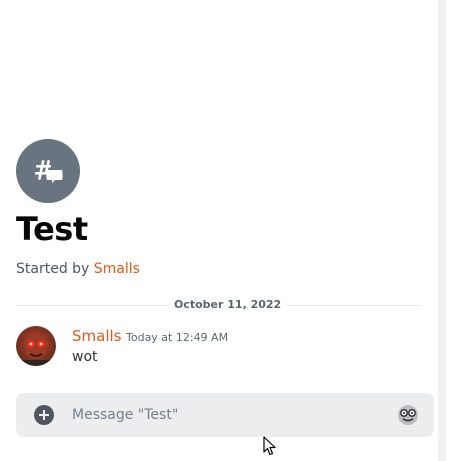  Describe the element at coordinates (48, 171) in the screenshot. I see `thread-icon` at that location.